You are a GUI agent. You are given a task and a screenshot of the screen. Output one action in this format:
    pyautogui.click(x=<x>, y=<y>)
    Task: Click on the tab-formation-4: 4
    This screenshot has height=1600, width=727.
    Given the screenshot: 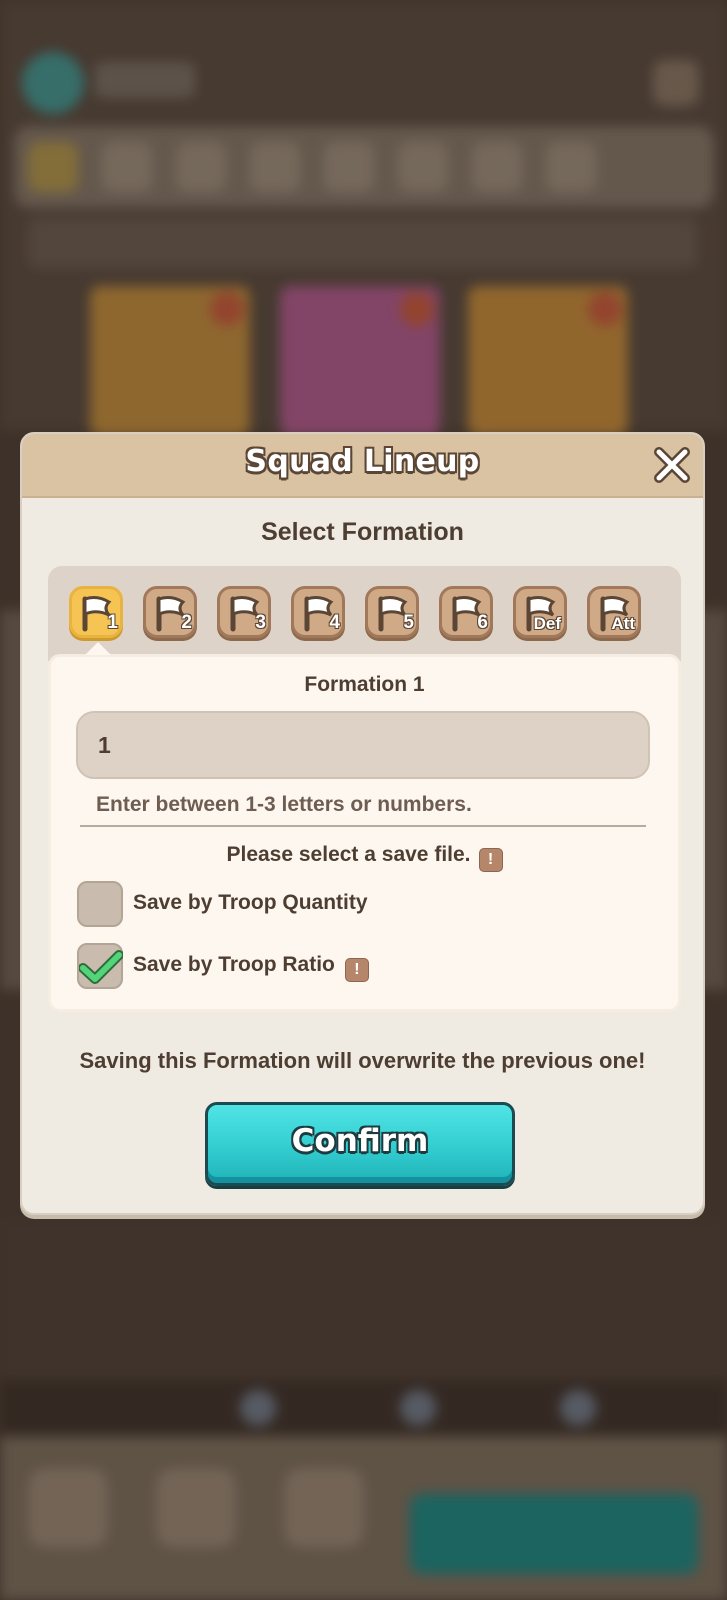 What is the action you would take?
    pyautogui.click(x=318, y=612)
    